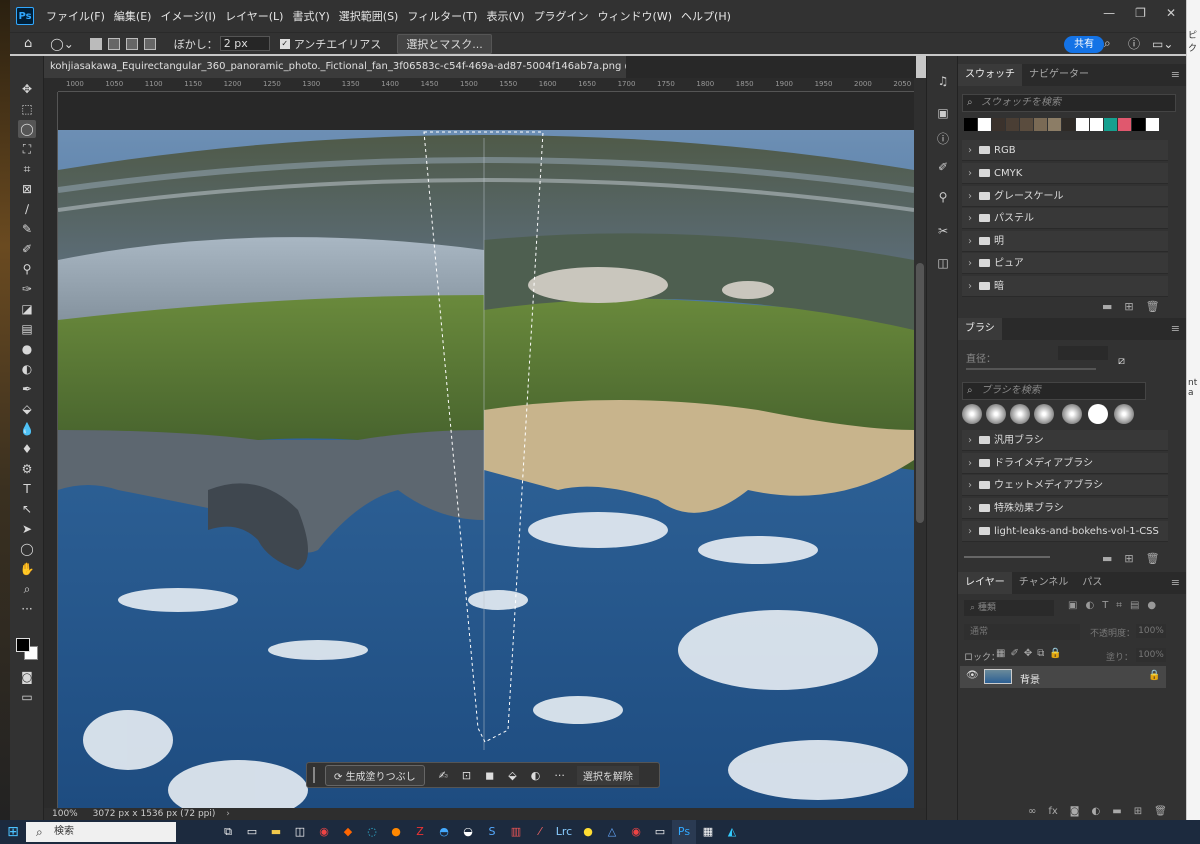 Image resolution: width=1200 pixels, height=844 pixels. I want to click on tab-navigator: ナビゲーター, so click(1059, 75).